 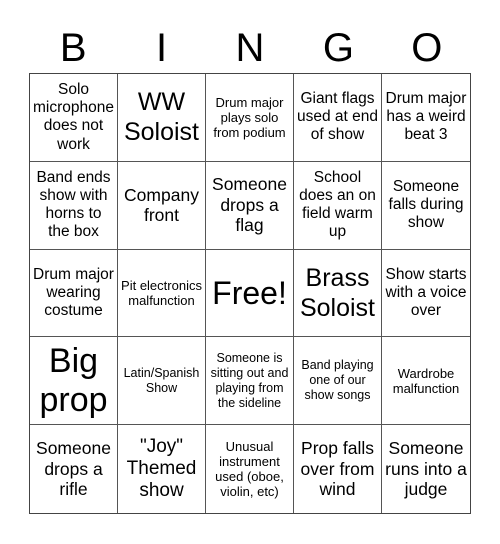 What do you see at coordinates (338, 205) in the screenshot?
I see `bingo-cell: School does an on field warm up` at bounding box center [338, 205].